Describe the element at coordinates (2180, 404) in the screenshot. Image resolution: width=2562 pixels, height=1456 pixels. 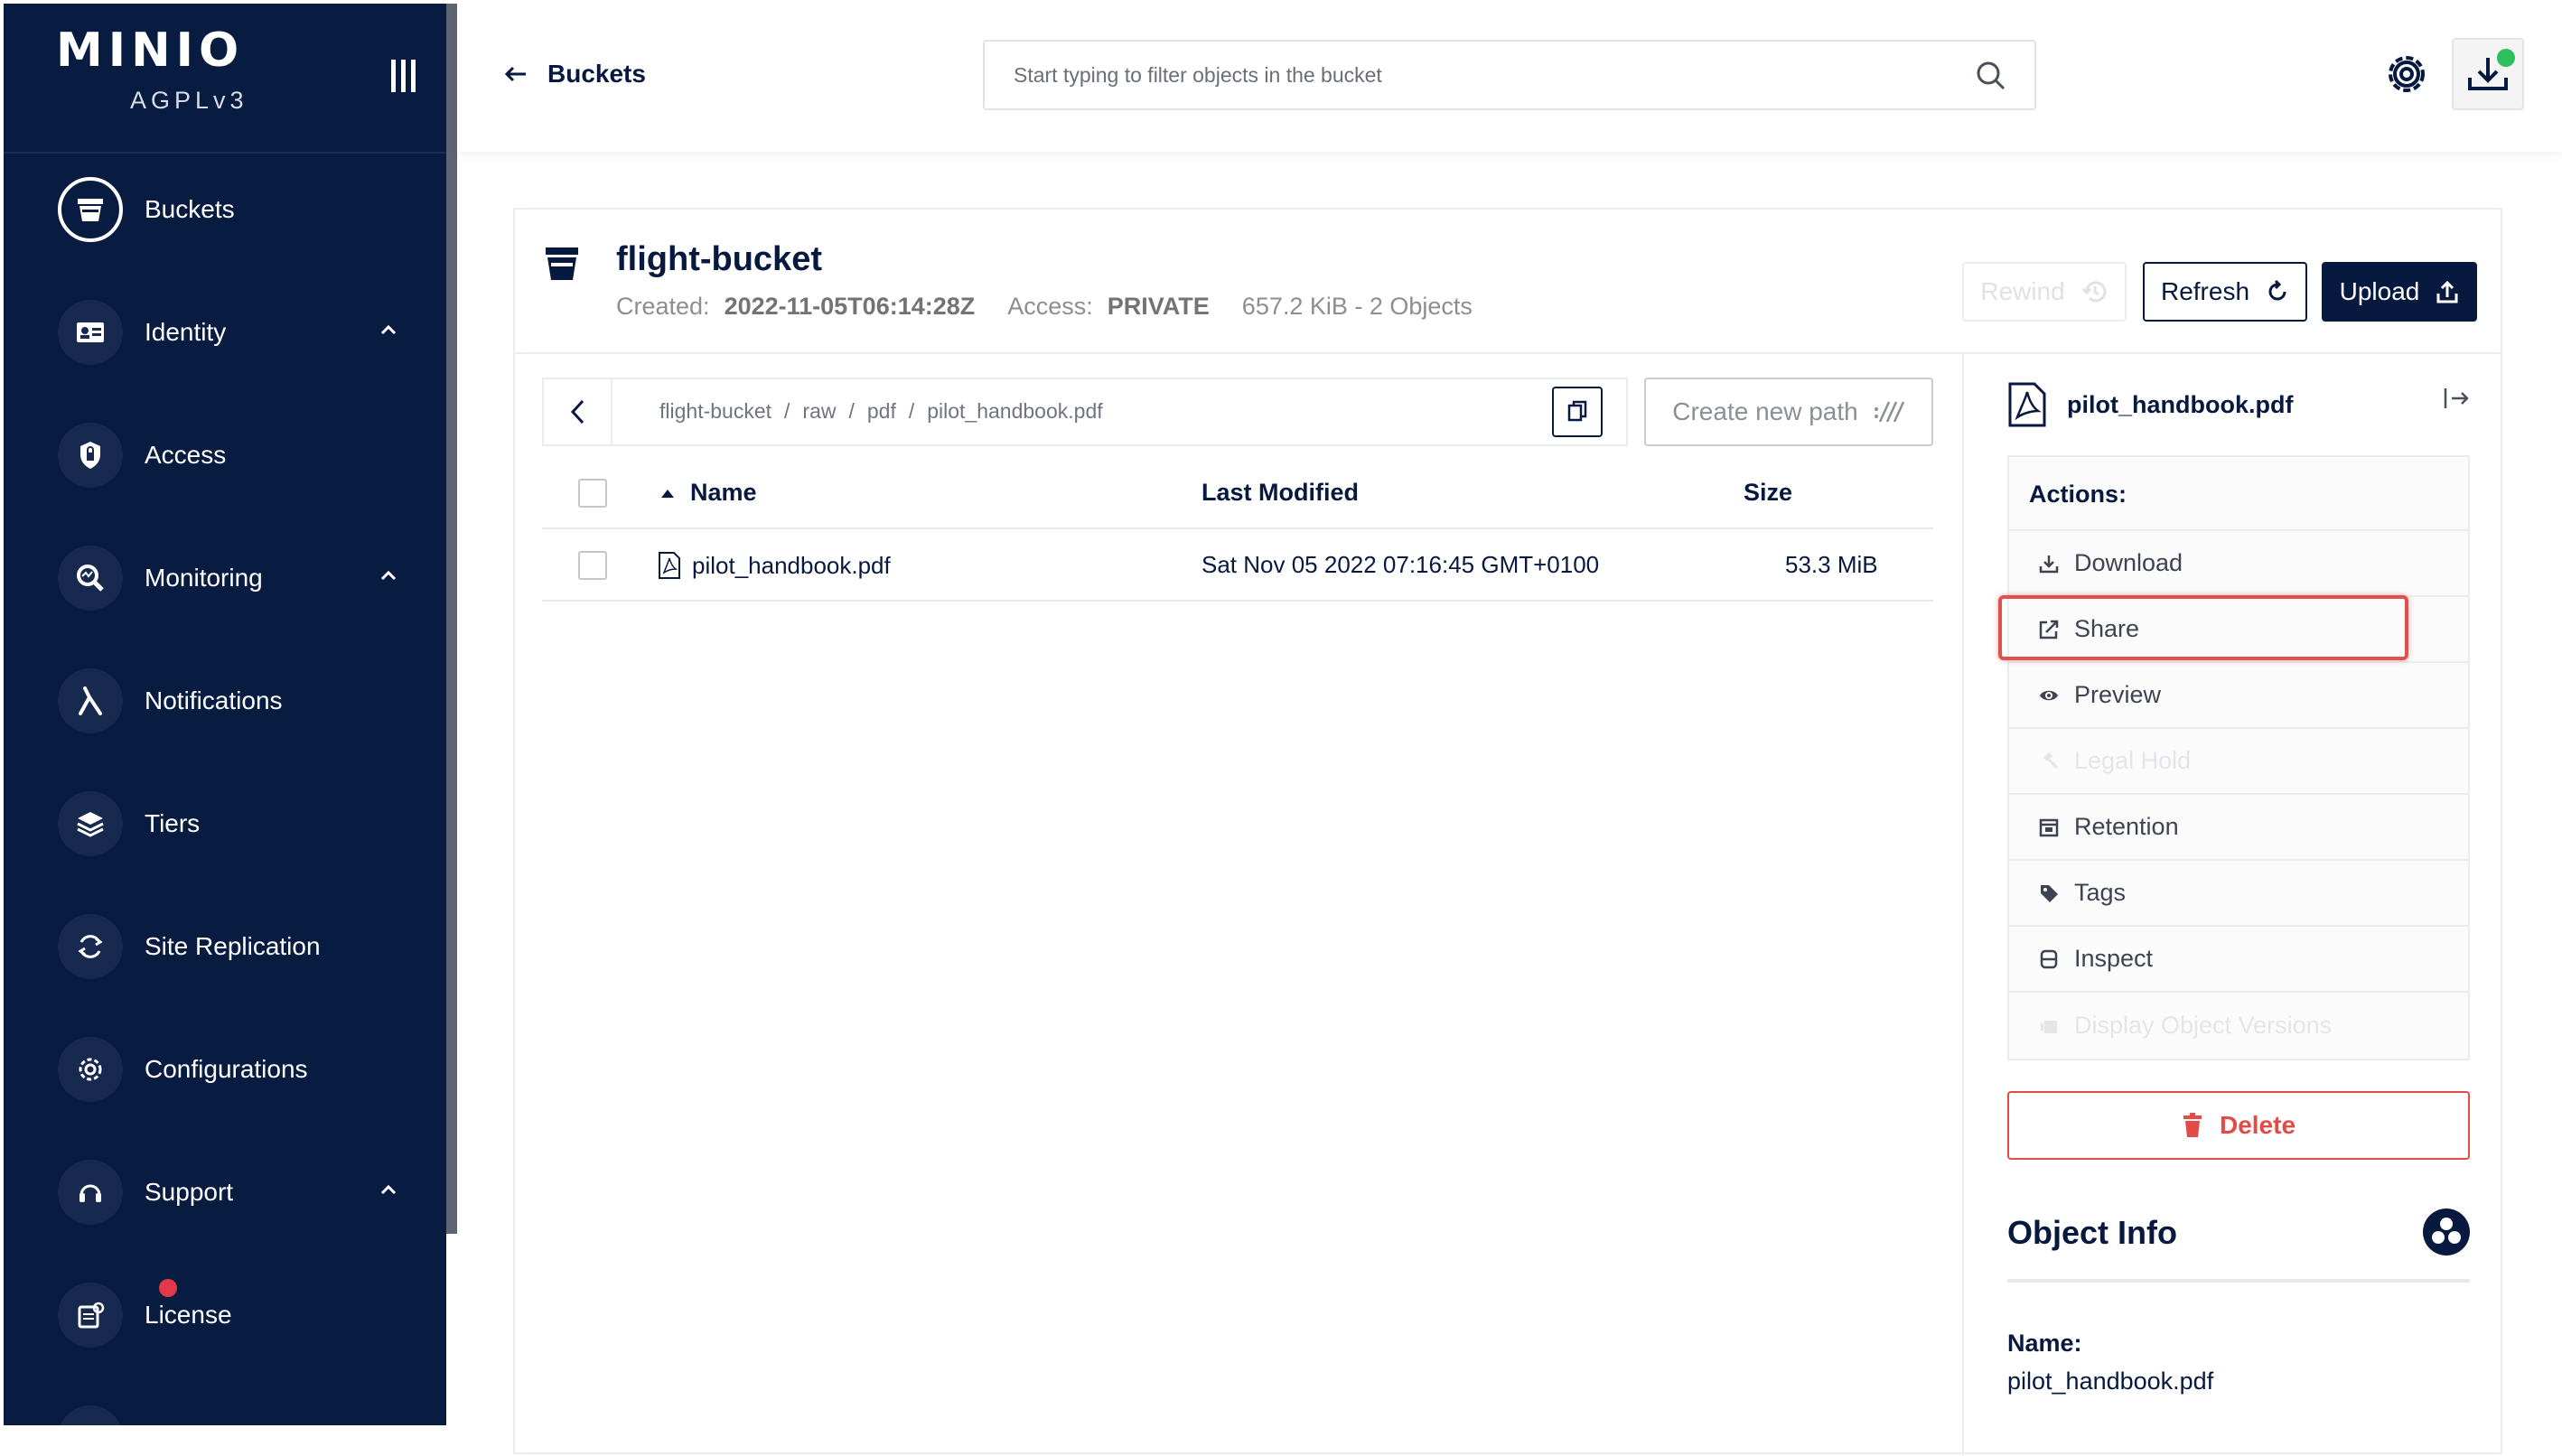
I see `details-file-name: pilot_handbook.pdf` at that location.